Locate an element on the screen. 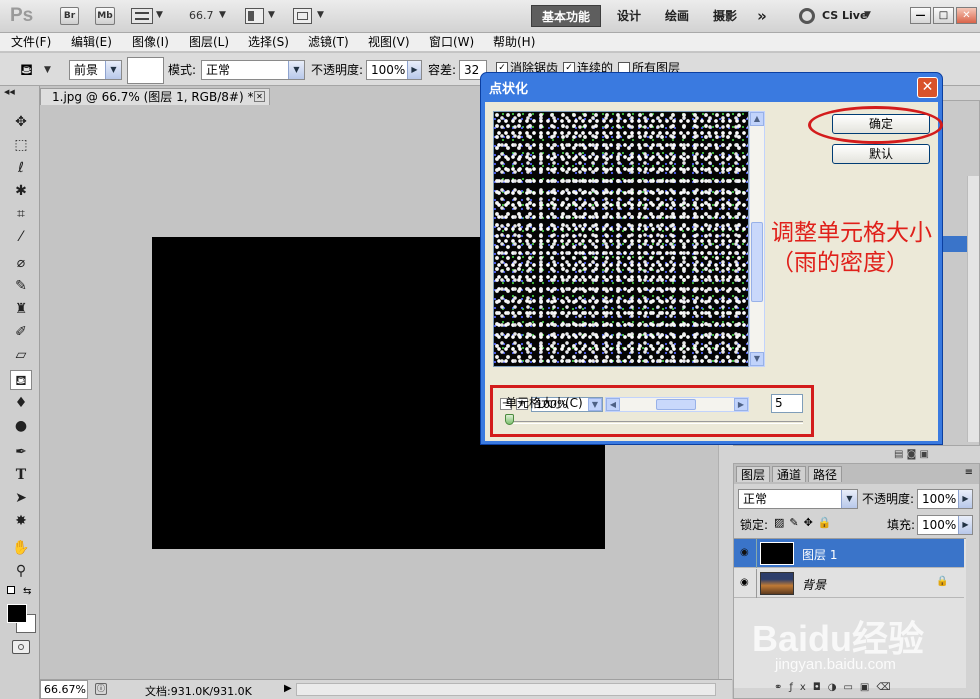  menu-view: 视图(V) is located at coordinates (389, 42).